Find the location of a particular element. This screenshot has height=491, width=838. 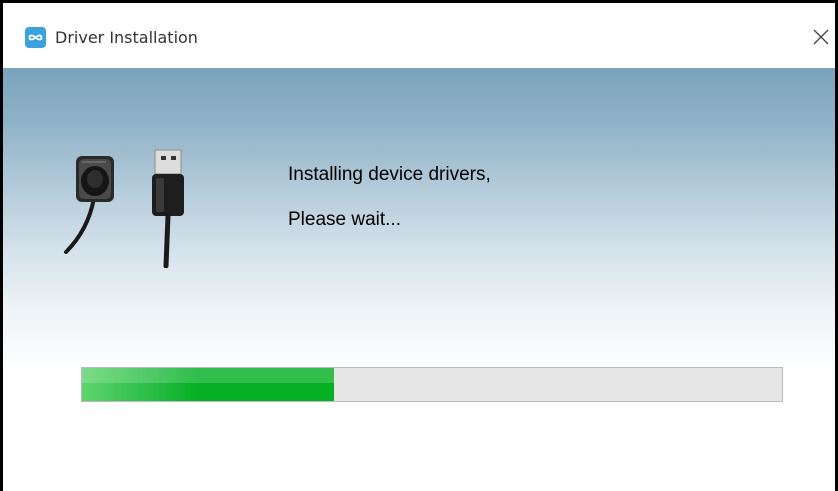

sensor-icon is located at coordinates (89, 205).